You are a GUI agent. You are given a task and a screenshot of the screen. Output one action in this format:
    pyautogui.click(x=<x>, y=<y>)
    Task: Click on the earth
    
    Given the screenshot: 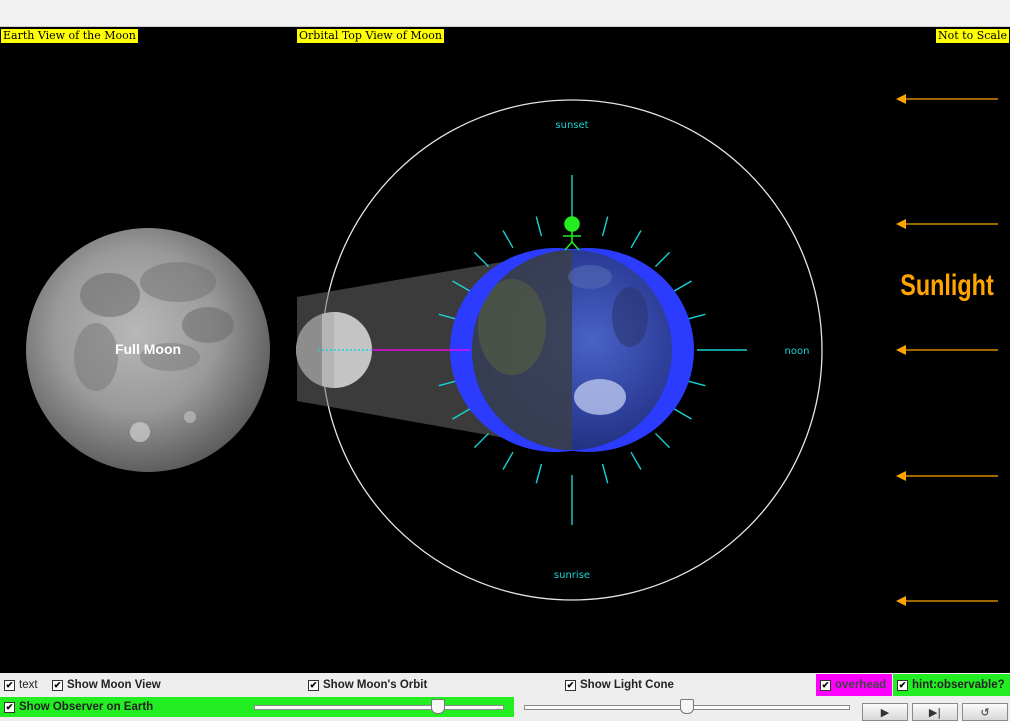 What is the action you would take?
    pyautogui.click(x=572, y=350)
    